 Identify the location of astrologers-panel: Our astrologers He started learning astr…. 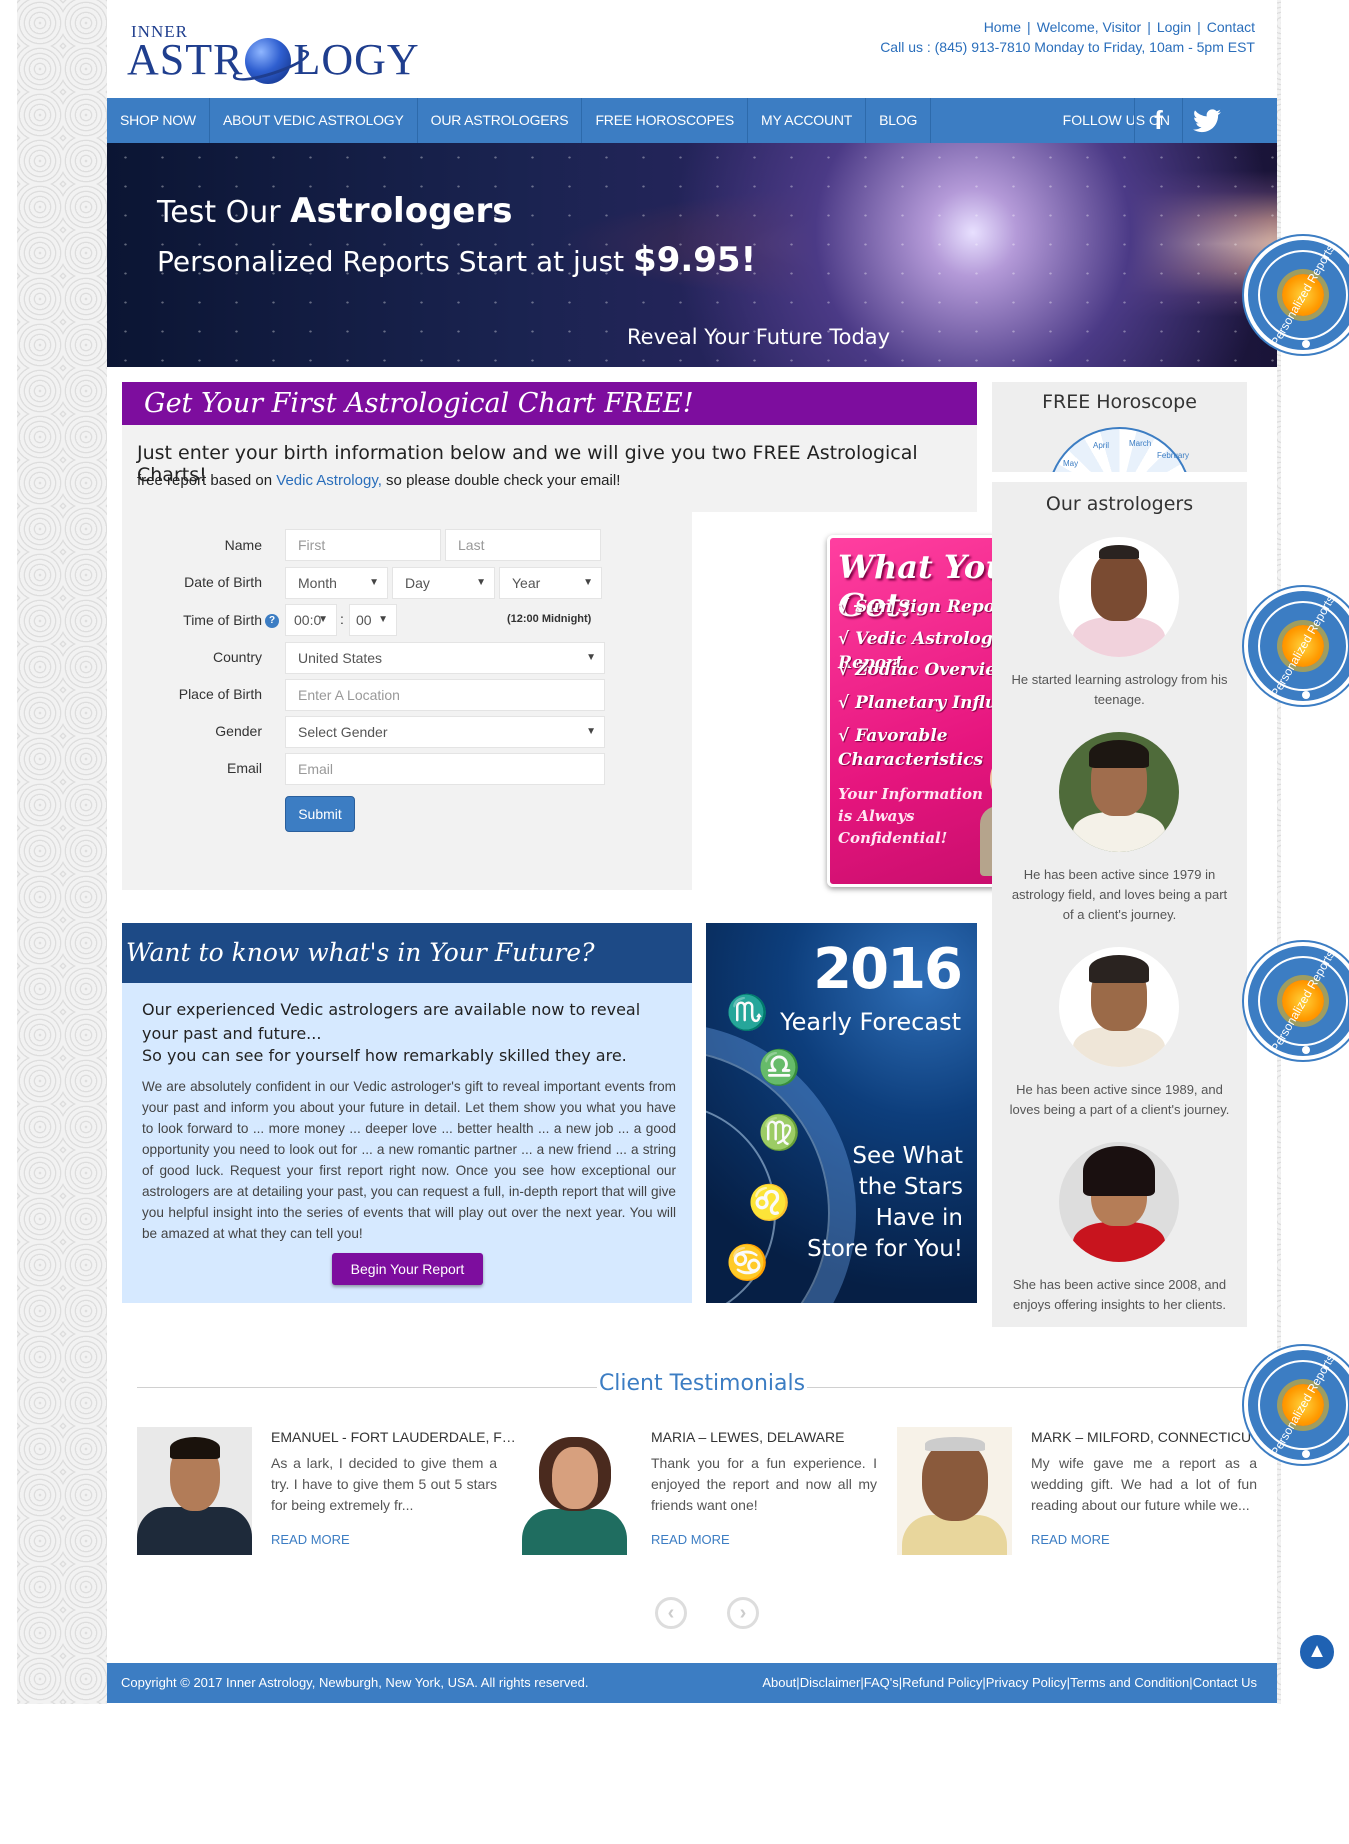
(1119, 904).